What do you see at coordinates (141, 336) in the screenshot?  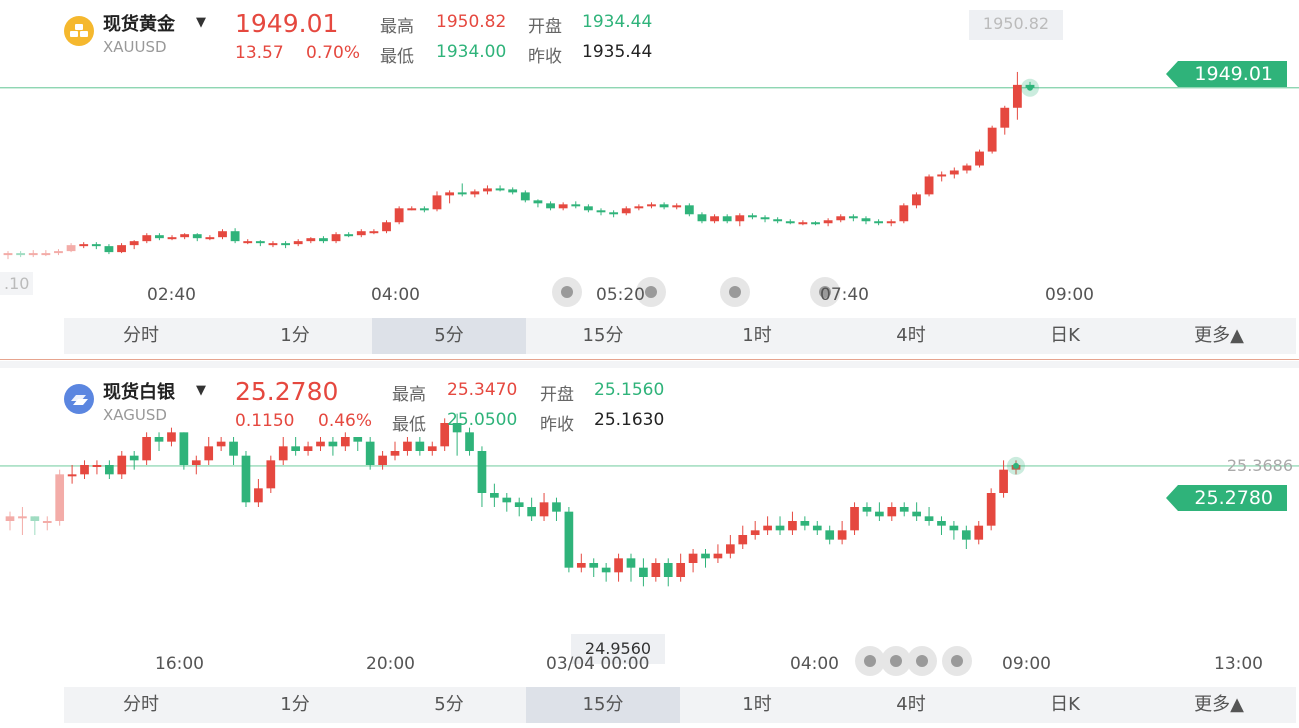 I see `tab-timeshare: 分时` at bounding box center [141, 336].